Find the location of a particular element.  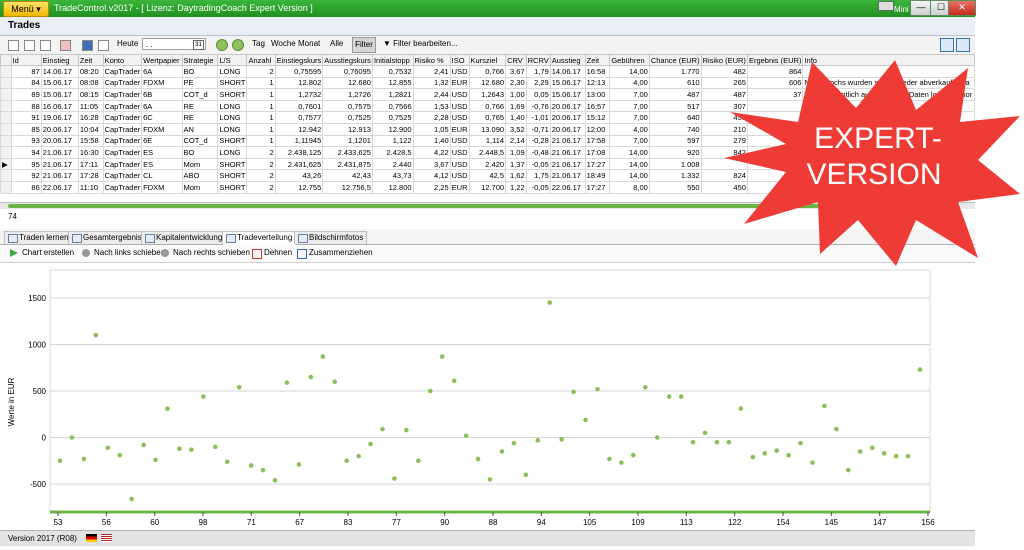

table-cell: 1,32 is located at coordinates (431, 83).